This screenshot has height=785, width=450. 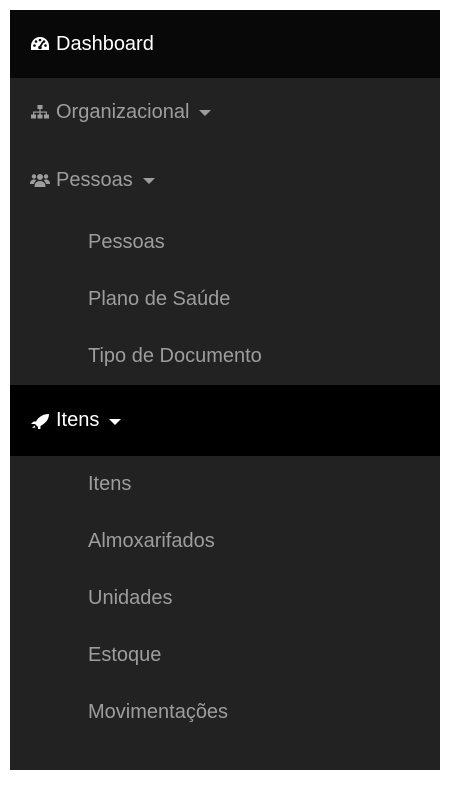 I want to click on submenu-item-movimentacoes: Movimentações, so click(x=225, y=712).